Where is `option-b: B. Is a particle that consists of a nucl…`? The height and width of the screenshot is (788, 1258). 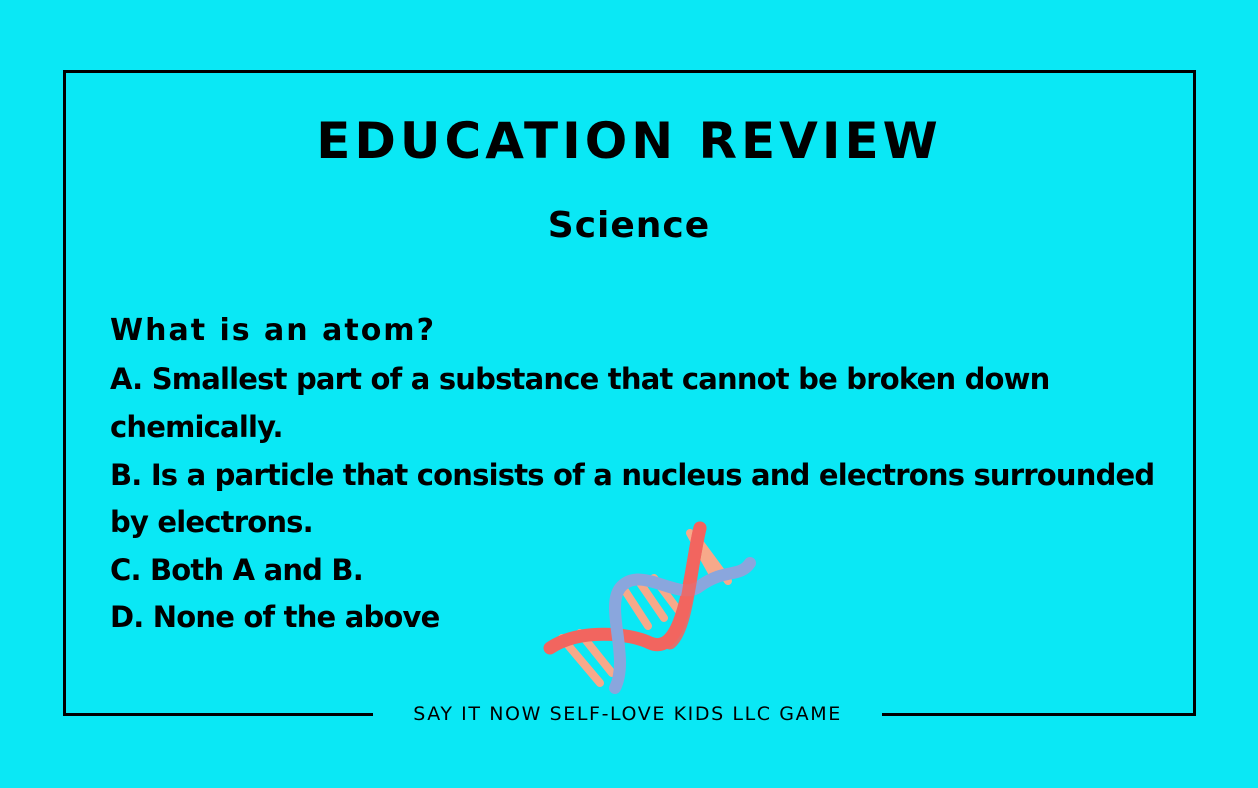
option-b: B. Is a particle that consists of a nucl… is located at coordinates (632, 475).